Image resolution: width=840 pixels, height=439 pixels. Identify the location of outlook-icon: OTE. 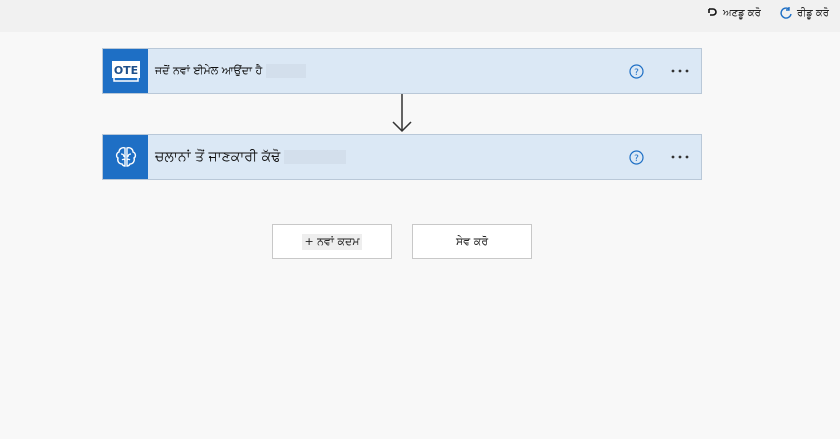
(125, 71).